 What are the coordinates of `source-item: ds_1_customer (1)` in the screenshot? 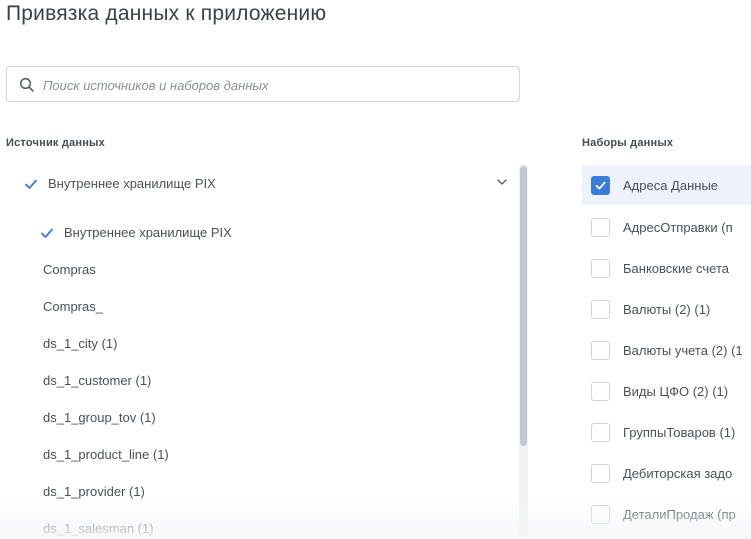 It's located at (97, 380).